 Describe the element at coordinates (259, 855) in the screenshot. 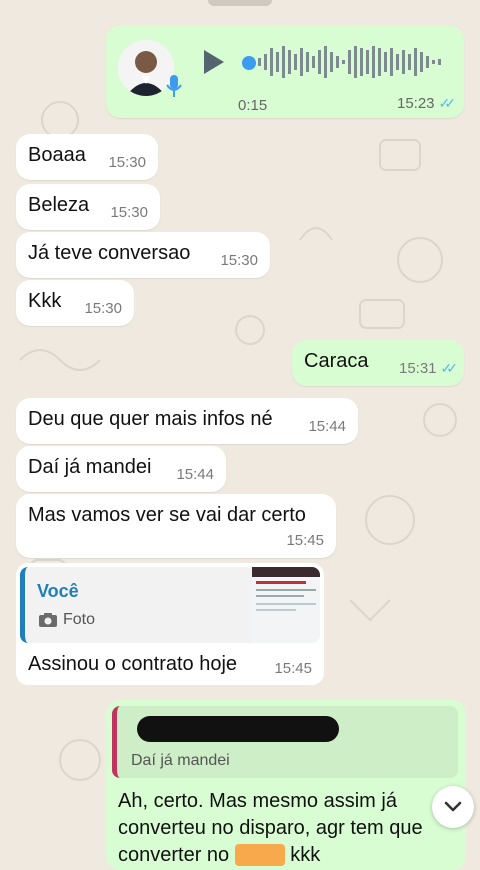

I see `highlighted-word: xxxxx` at that location.